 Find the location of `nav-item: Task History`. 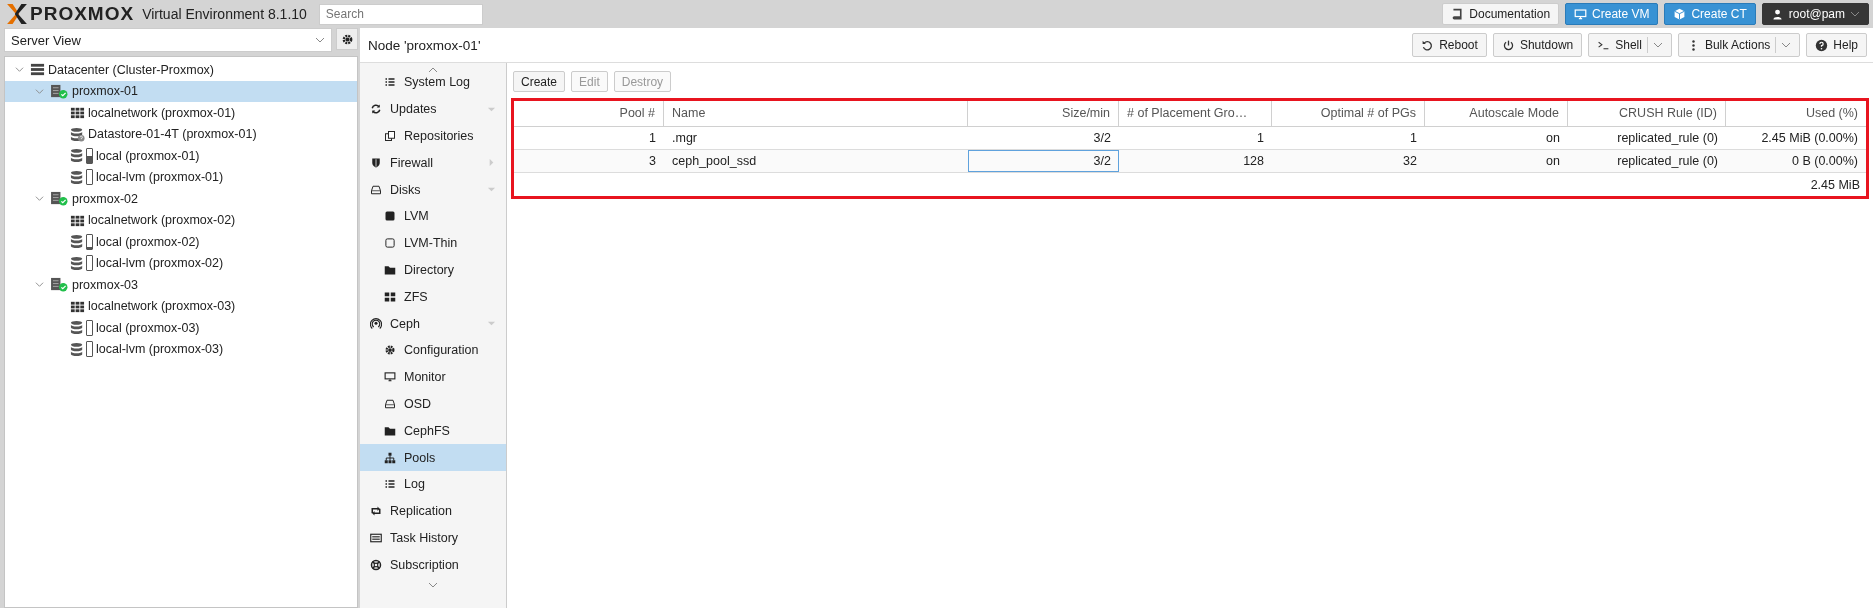

nav-item: Task History is located at coordinates (433, 538).